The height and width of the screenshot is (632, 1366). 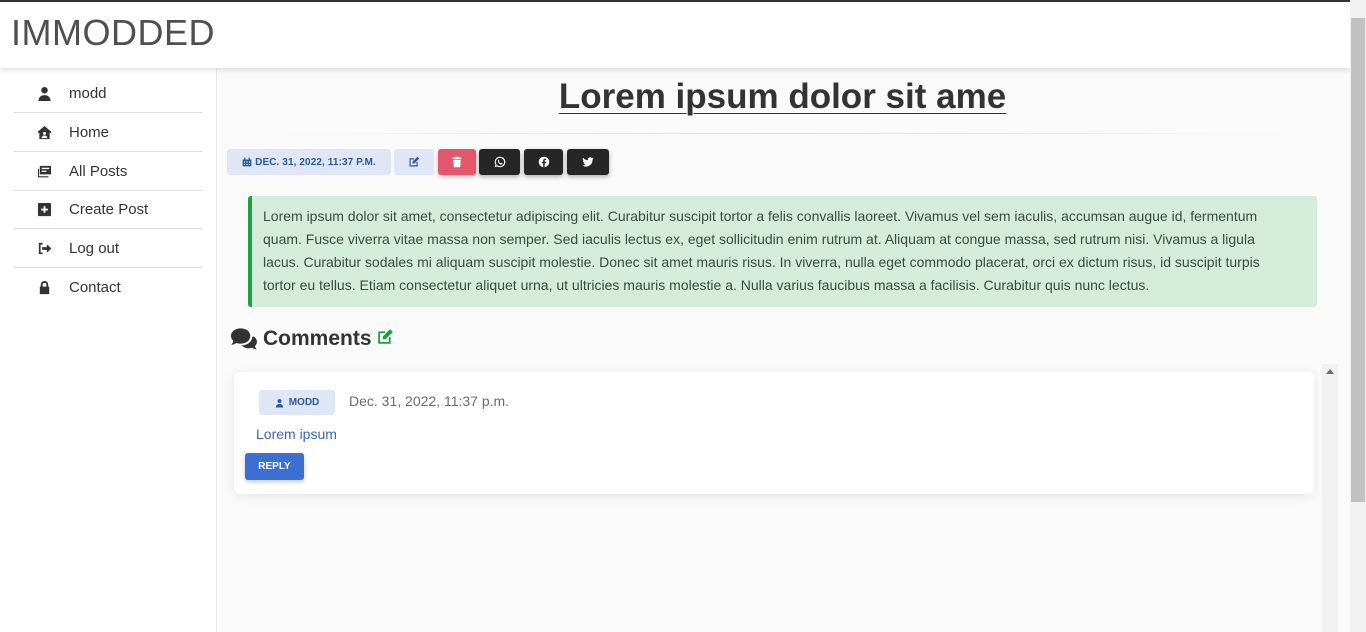 I want to click on page-scrollbar, so click(x=1358, y=316).